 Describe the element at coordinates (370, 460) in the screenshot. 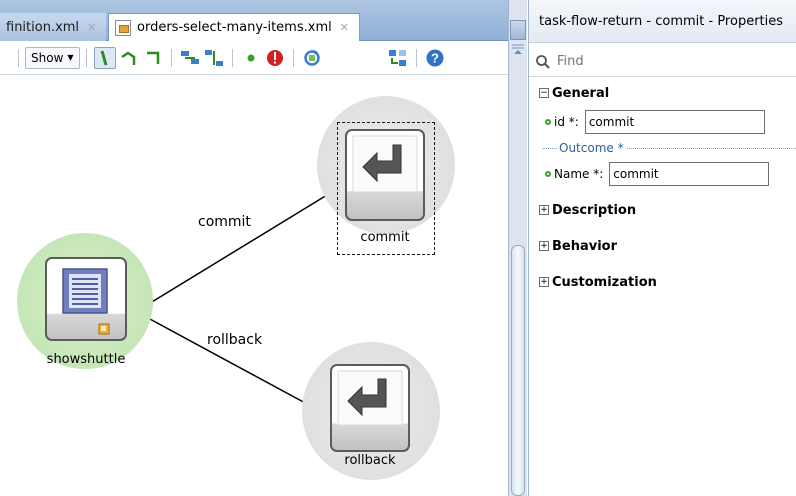

I see `rollback-label: rollback` at that location.